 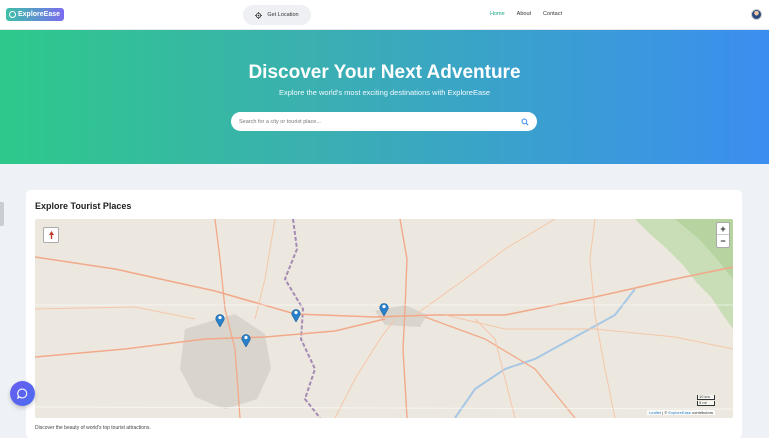 I want to click on zoom-out-button: −, so click(x=723, y=241).